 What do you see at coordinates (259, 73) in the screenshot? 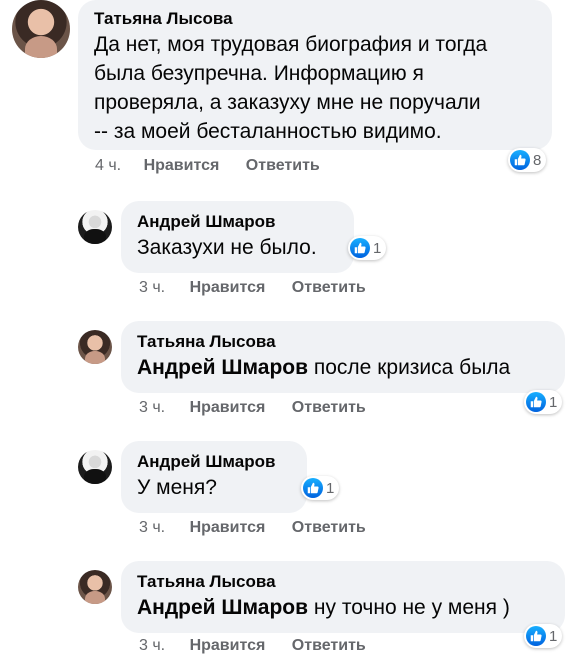
I see `comment-text-line: была безупречна. Информацию я` at bounding box center [259, 73].